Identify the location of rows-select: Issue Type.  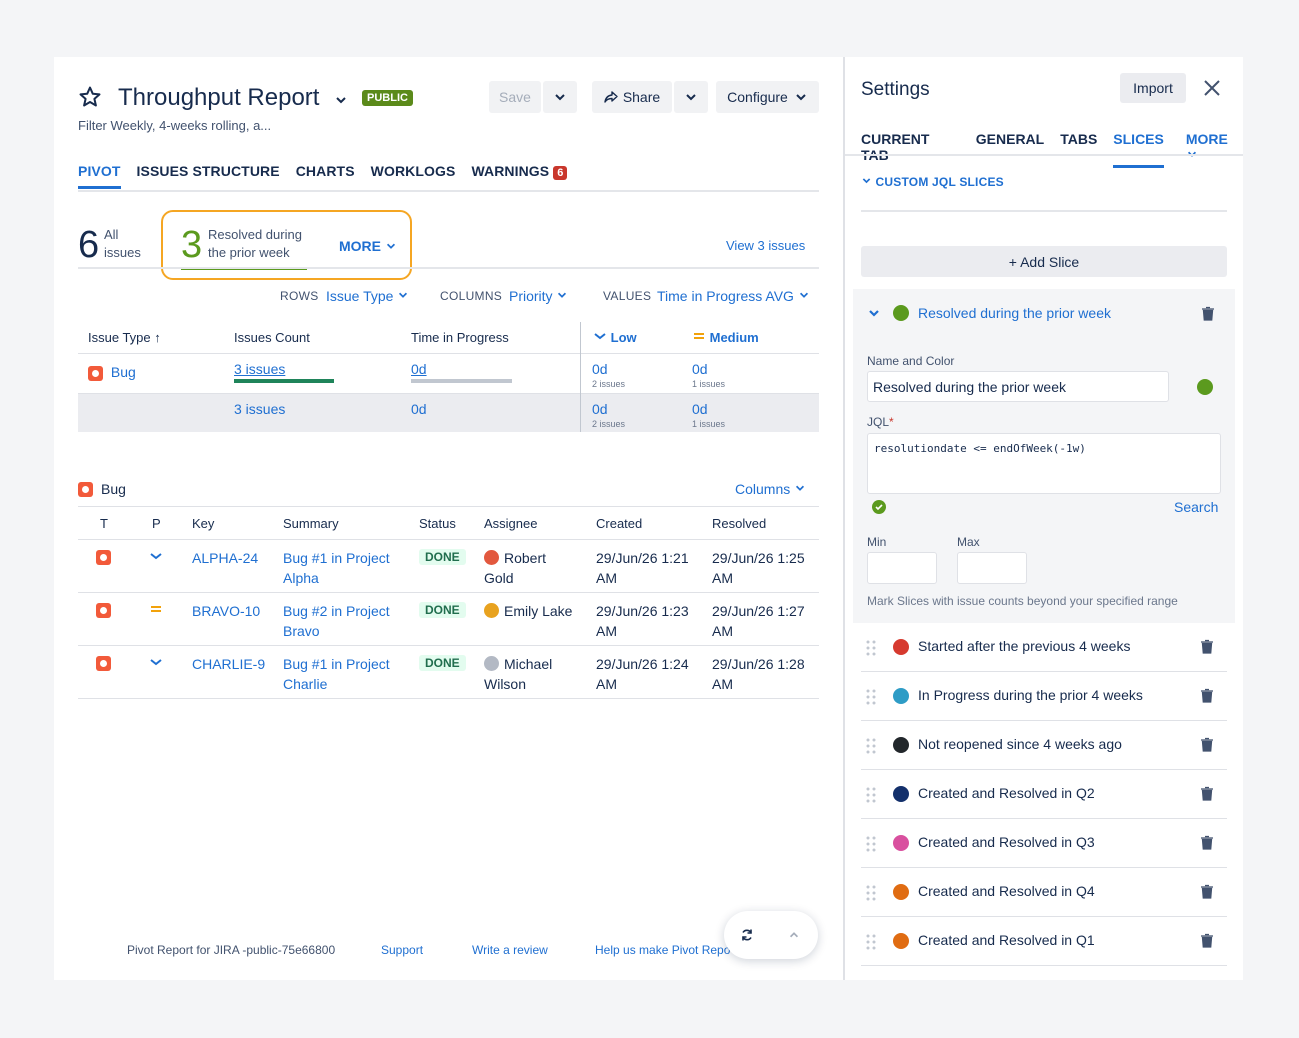
(367, 296).